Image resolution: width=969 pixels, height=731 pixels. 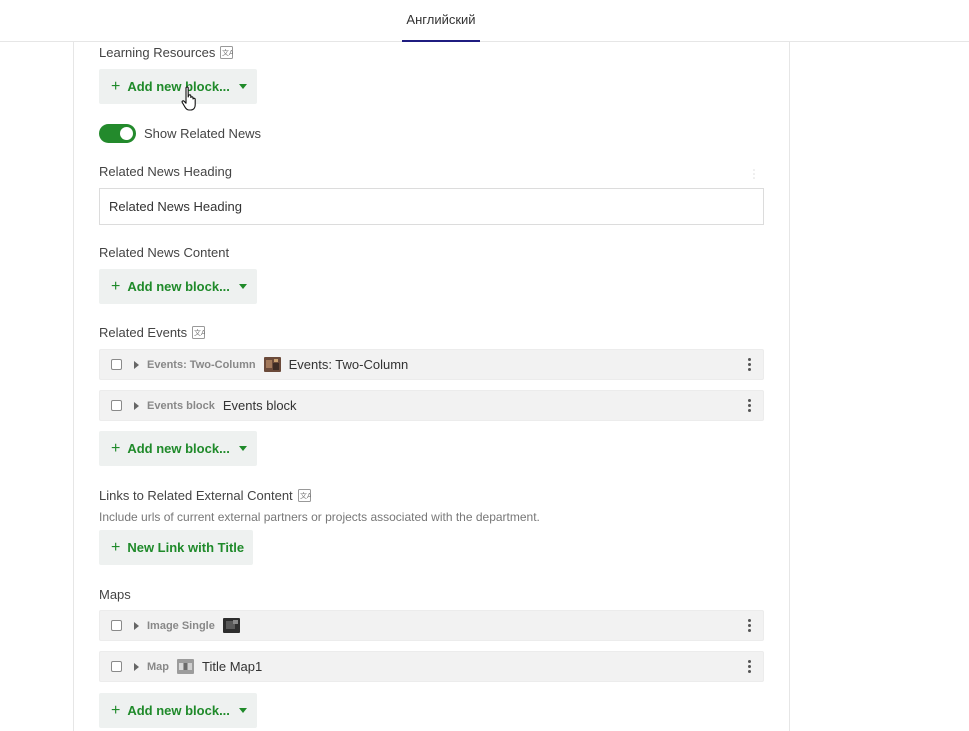 I want to click on show-related-news-toggle, so click(x=117, y=133).